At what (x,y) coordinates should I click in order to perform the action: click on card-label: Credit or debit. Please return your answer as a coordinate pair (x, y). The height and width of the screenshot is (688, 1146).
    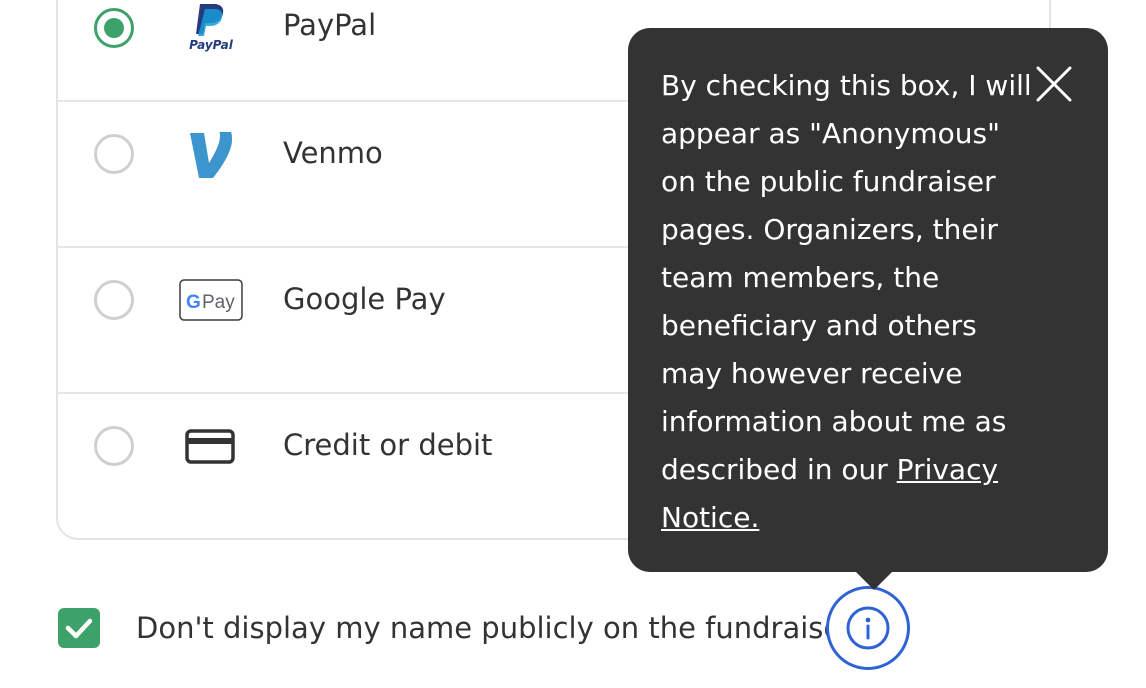
    Looking at the image, I should click on (388, 445).